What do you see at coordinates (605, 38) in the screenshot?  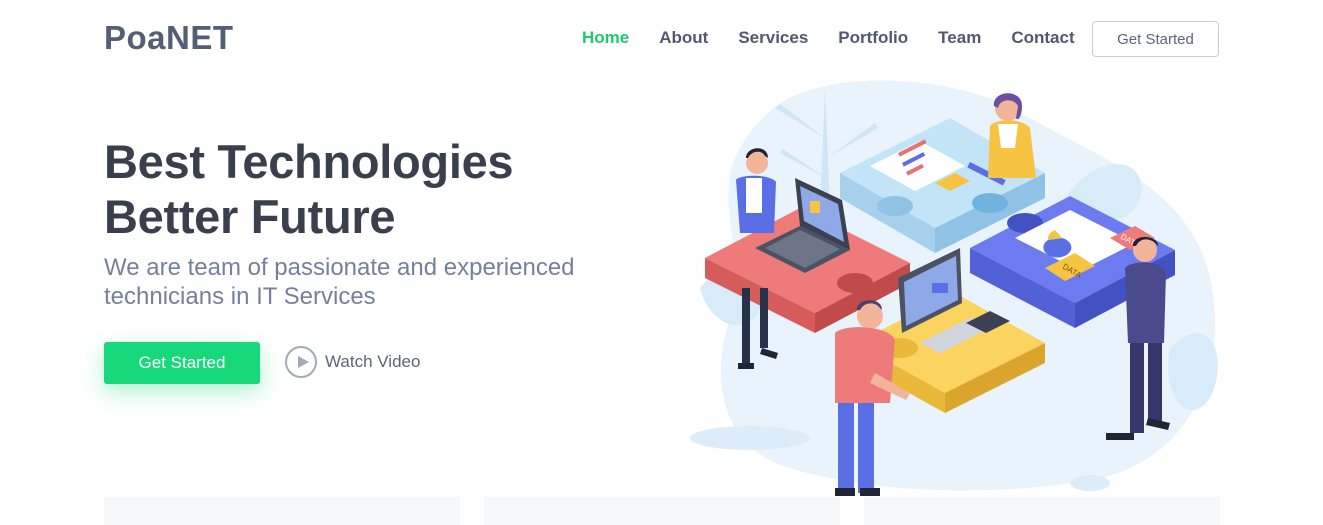 I see `nav-item-home: Home` at bounding box center [605, 38].